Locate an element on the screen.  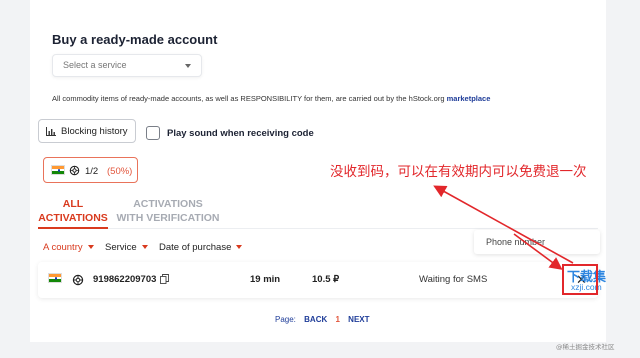
phone-number-placeholder: Phone number is located at coordinates (516, 242).